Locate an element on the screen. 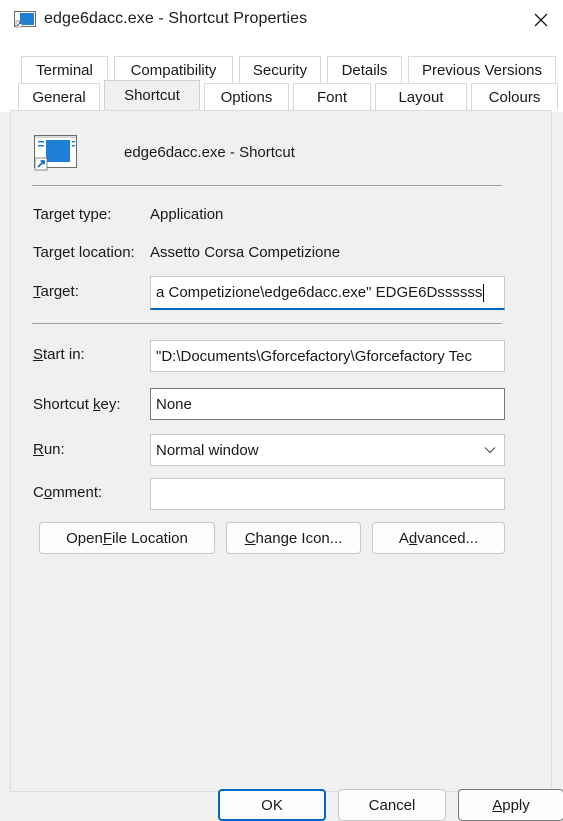  button-text: ile Location is located at coordinates (149, 538).